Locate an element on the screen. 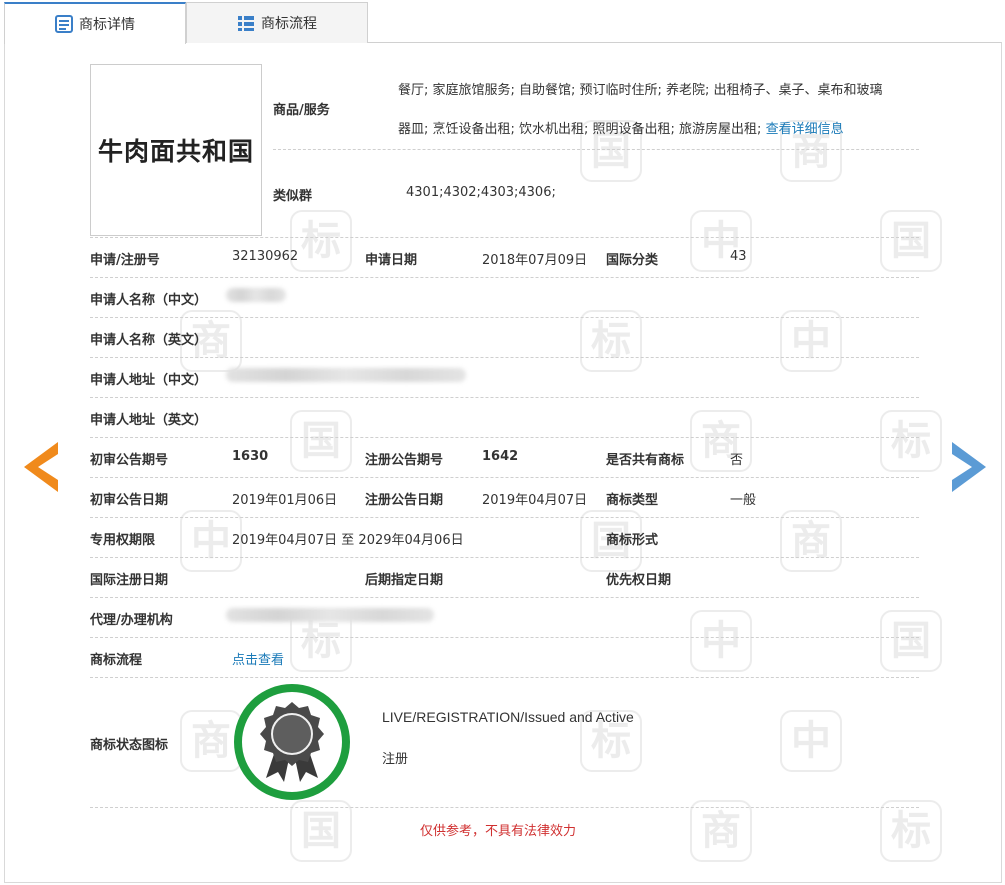 This screenshot has height=885, width=1005. trademark-image: 牛肉面共和国 is located at coordinates (176, 150).